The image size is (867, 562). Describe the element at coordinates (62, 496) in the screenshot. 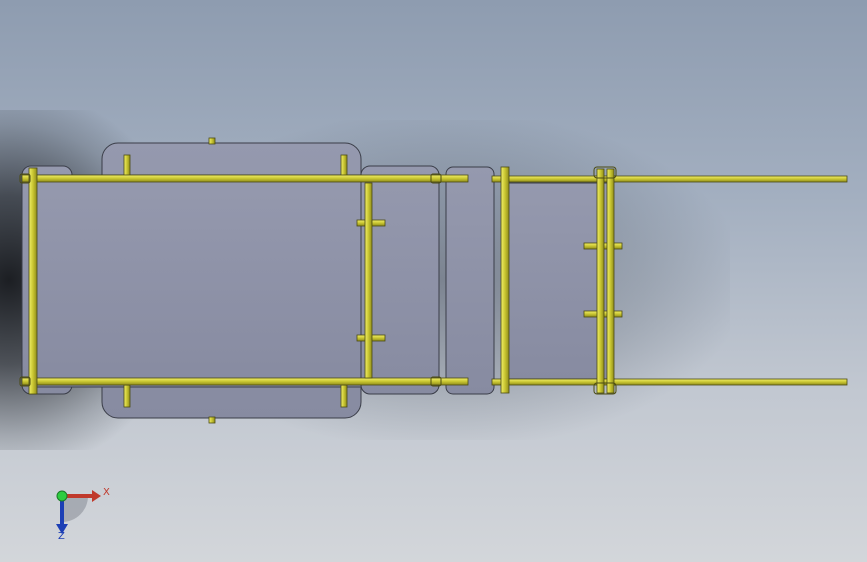

I see `y-axis-dot` at that location.